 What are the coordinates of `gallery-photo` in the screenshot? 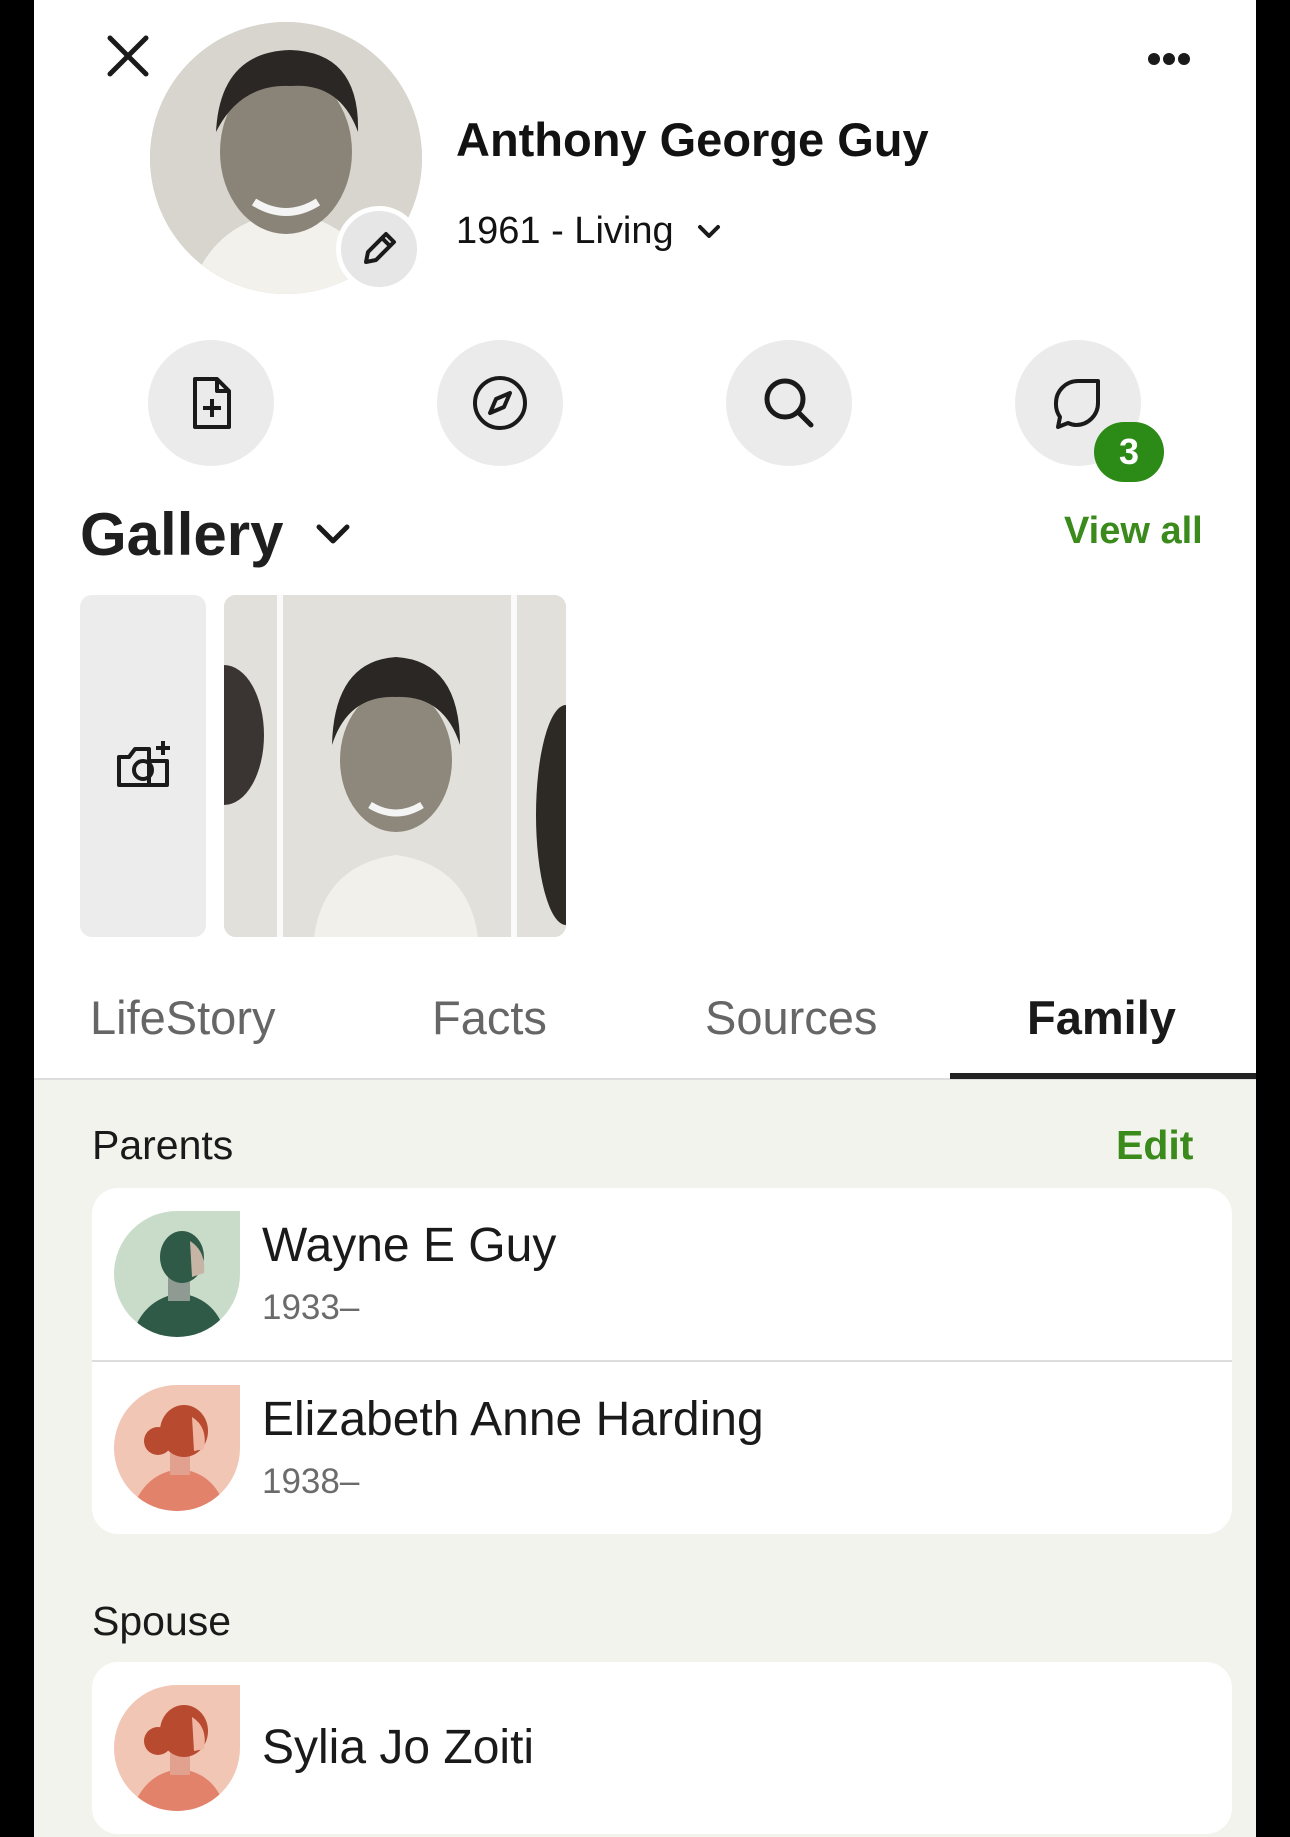 It's located at (395, 766).